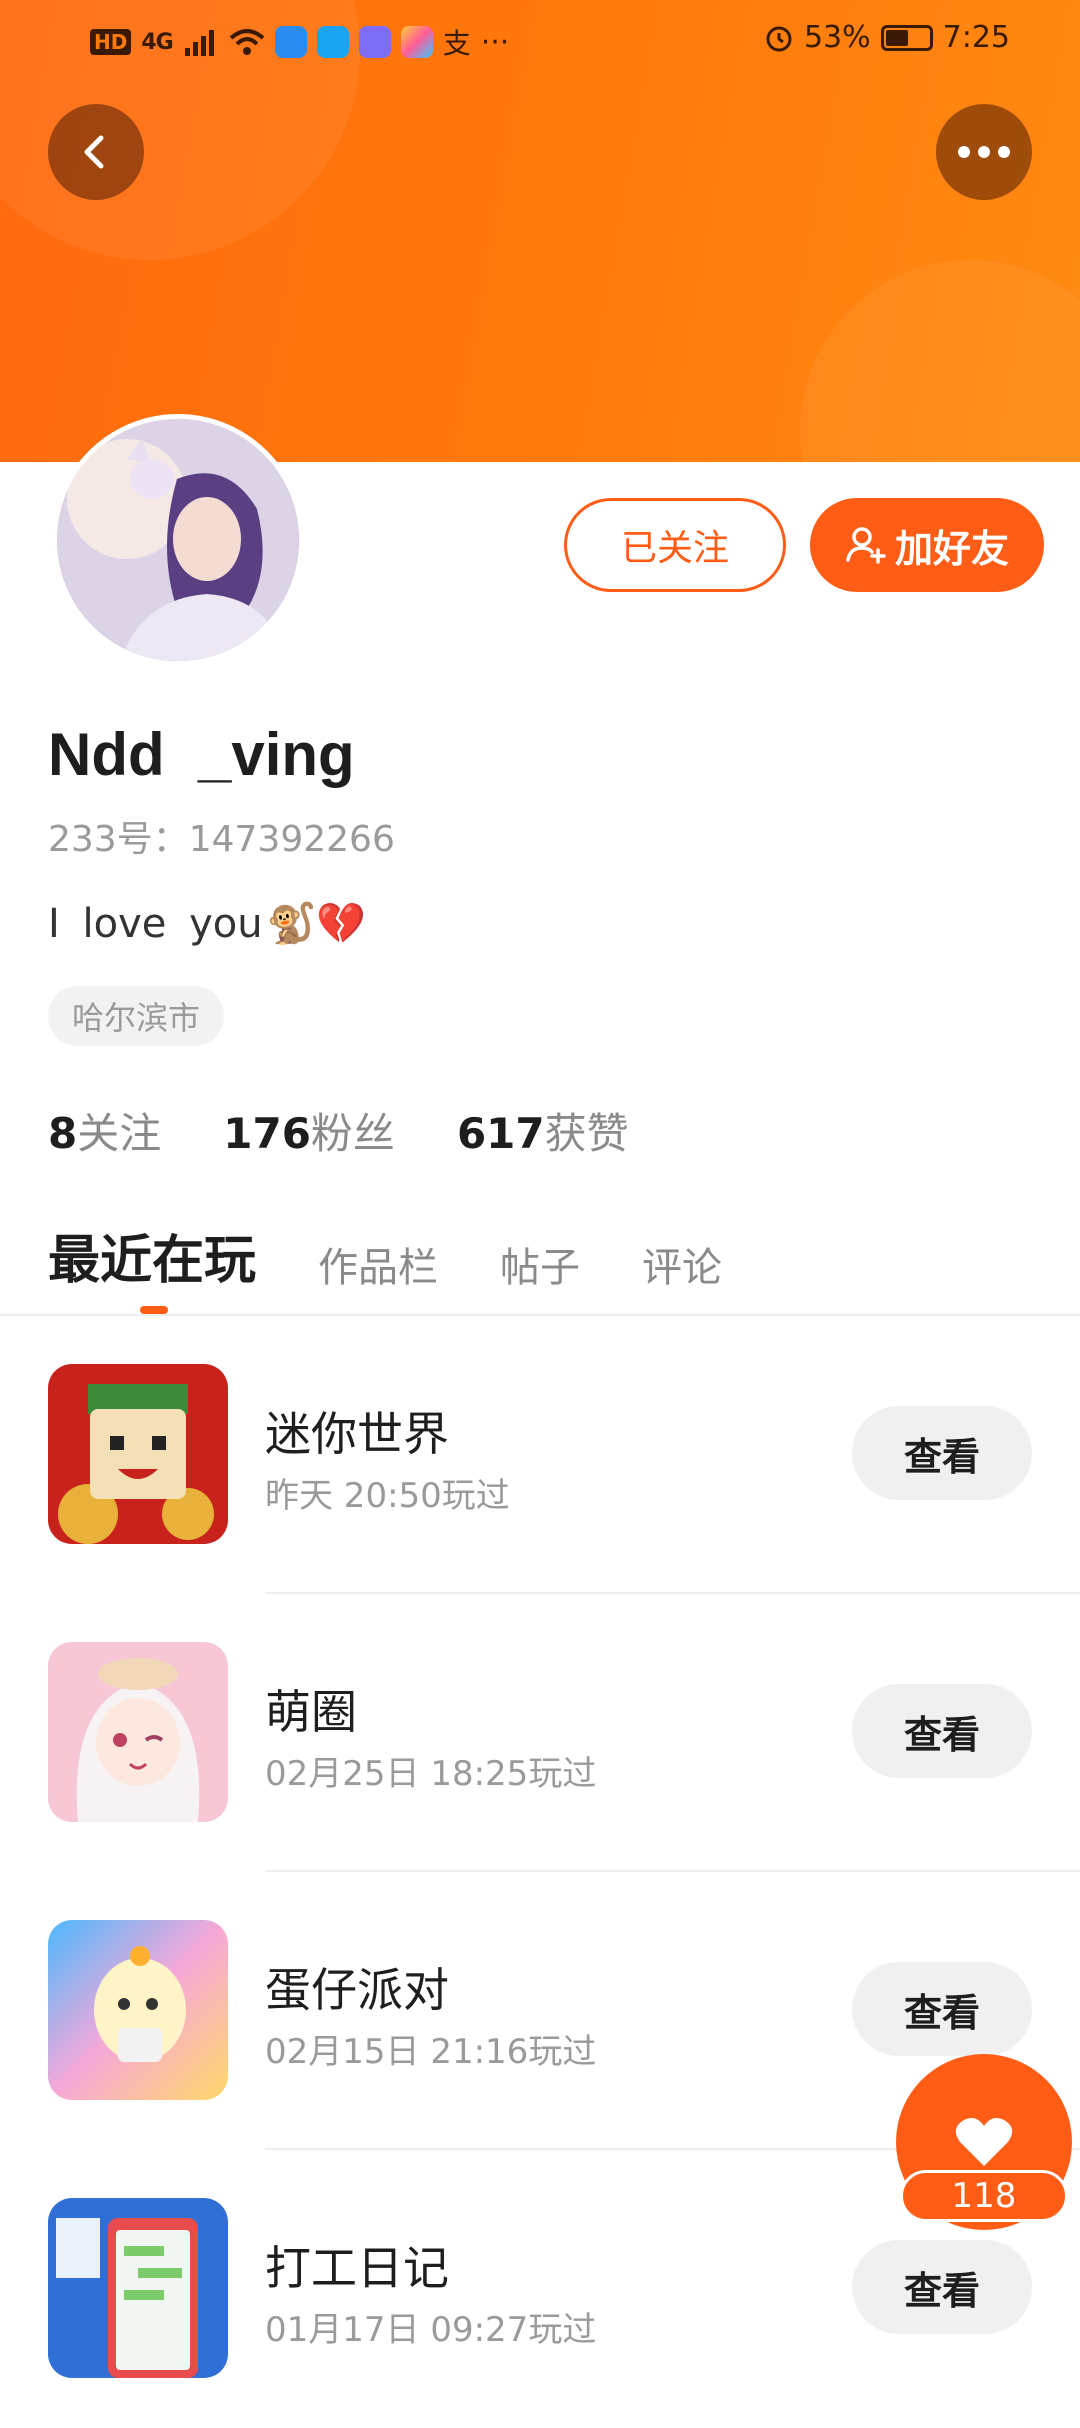  Describe the element at coordinates (311, 1712) in the screenshot. I see `game-title: 萌圈` at that location.